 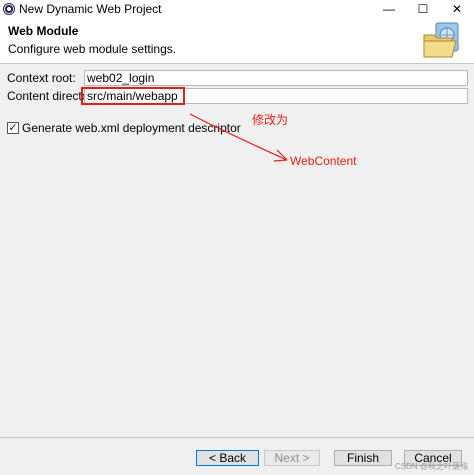 What do you see at coordinates (227, 458) in the screenshot?
I see `back-button: < Back` at bounding box center [227, 458].